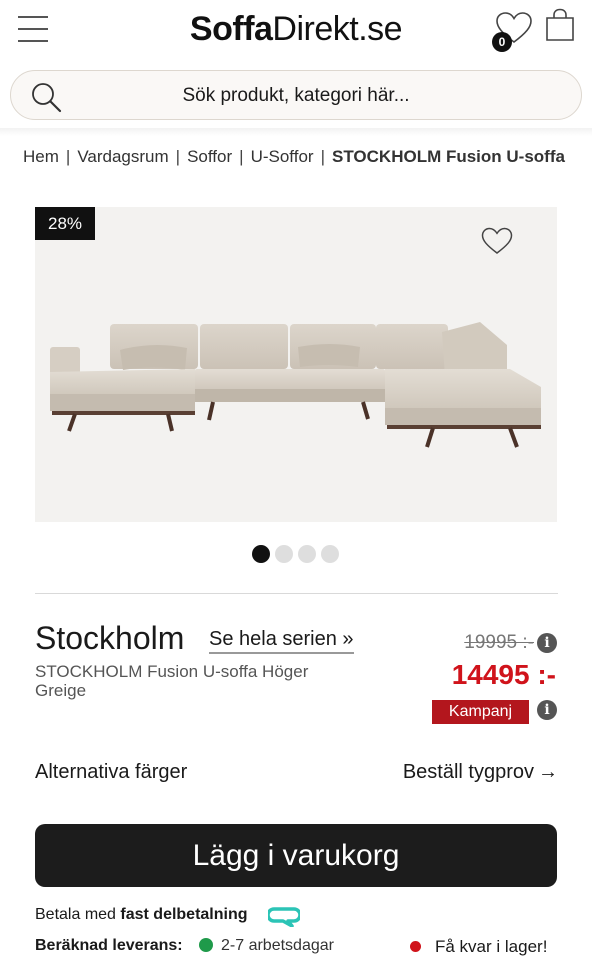 This screenshot has width=592, height=960. What do you see at coordinates (41, 156) in the screenshot?
I see `breadcrumb-item-hem: Hem` at bounding box center [41, 156].